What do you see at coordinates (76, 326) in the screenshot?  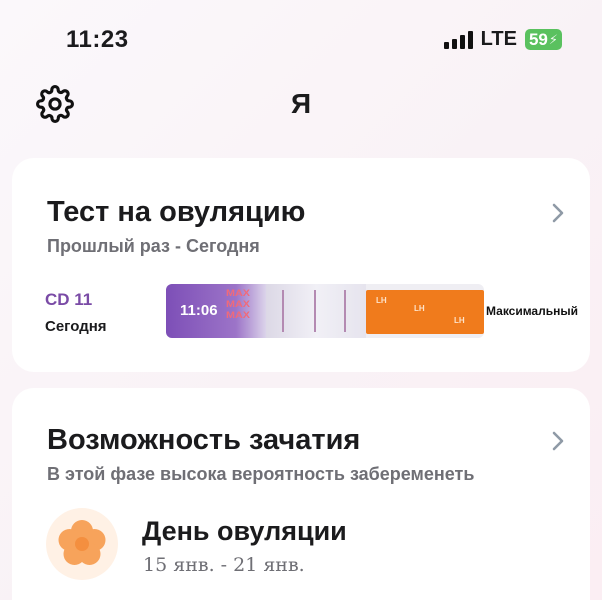 I see `test-day-label: Сегодня` at bounding box center [76, 326].